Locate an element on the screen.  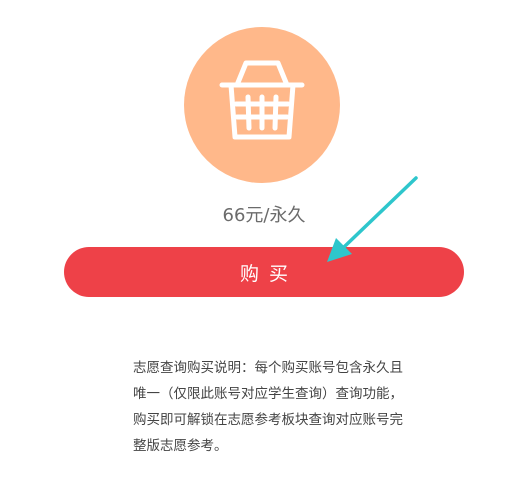
product-icon-circle is located at coordinates (262, 105).